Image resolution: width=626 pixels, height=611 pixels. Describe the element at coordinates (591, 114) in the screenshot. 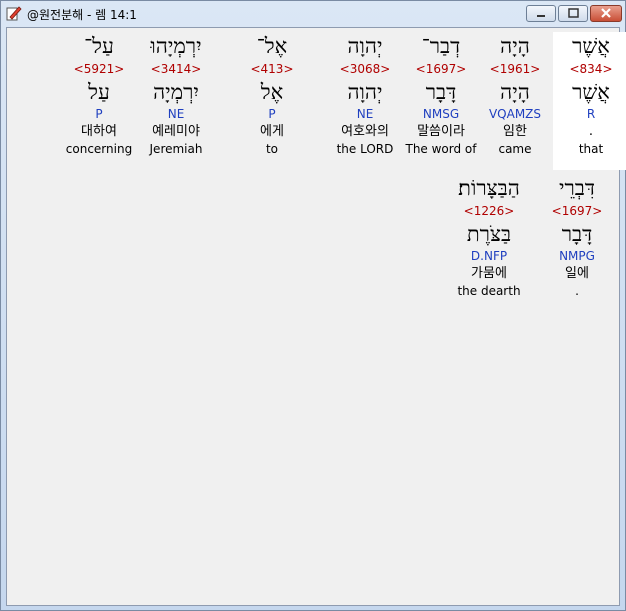

I see `parse-code: R` at that location.